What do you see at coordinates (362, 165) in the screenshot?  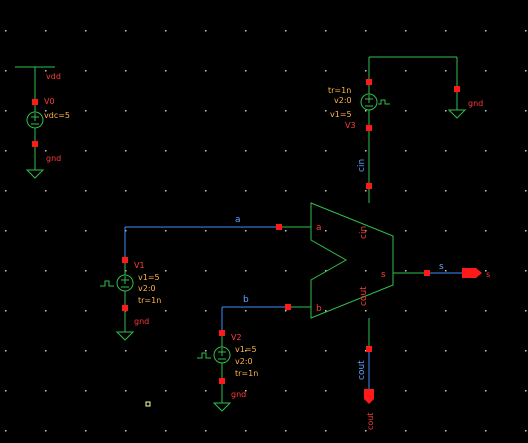 I see `cin-wire-label: cin` at bounding box center [362, 165].